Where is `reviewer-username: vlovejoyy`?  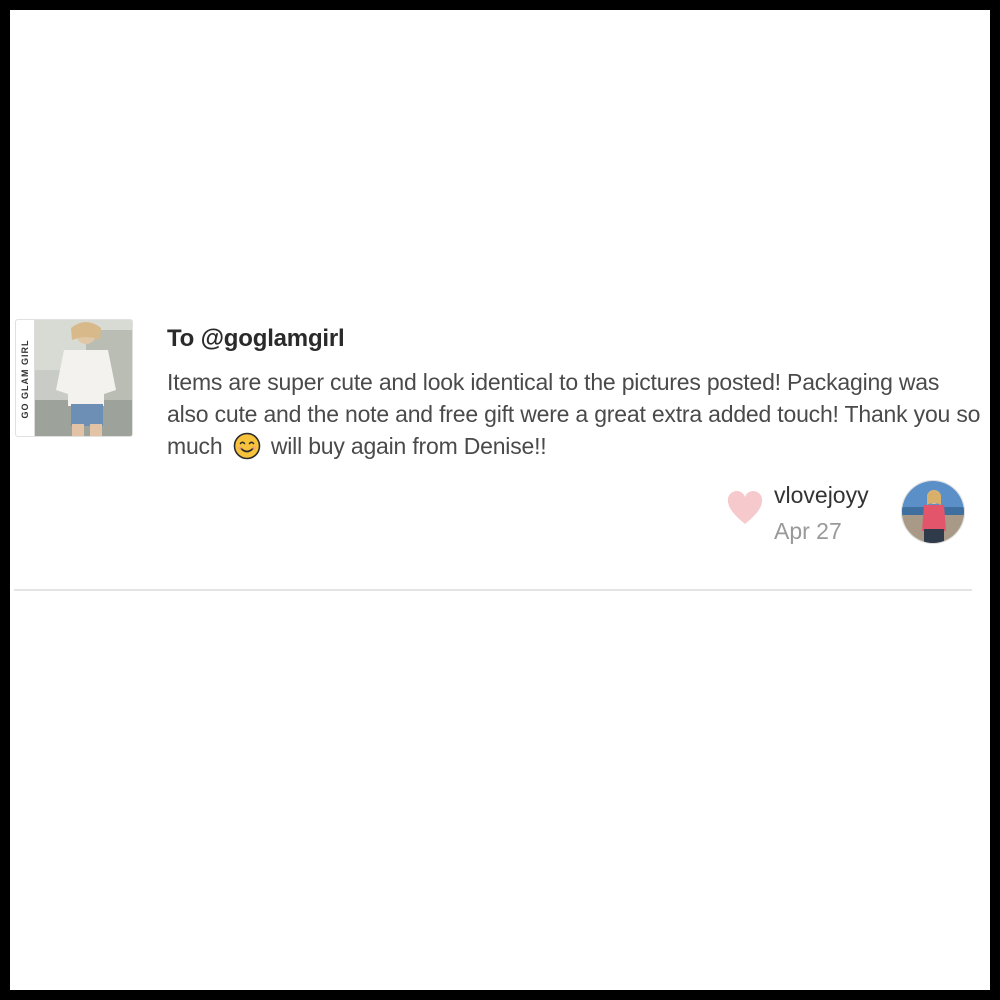 reviewer-username: vlovejoyy is located at coordinates (821, 495).